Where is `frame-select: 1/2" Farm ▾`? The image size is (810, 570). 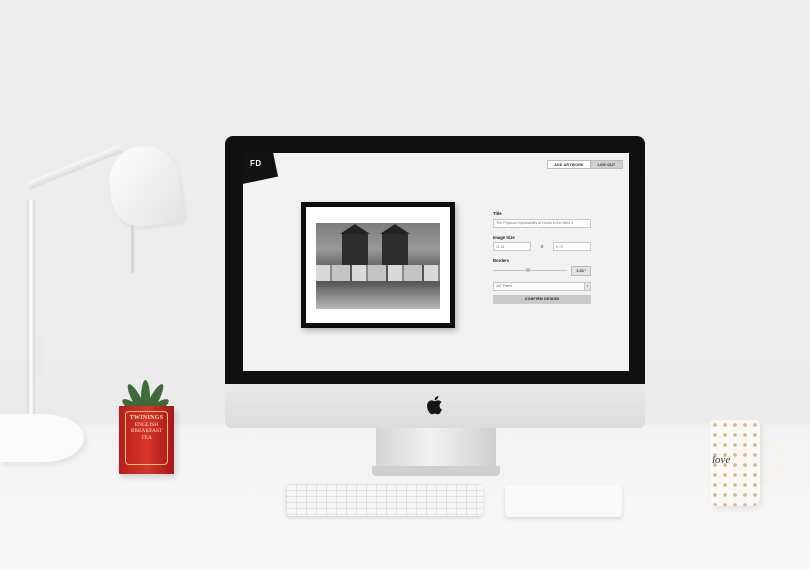 frame-select: 1/2" Farm ▾ is located at coordinates (542, 286).